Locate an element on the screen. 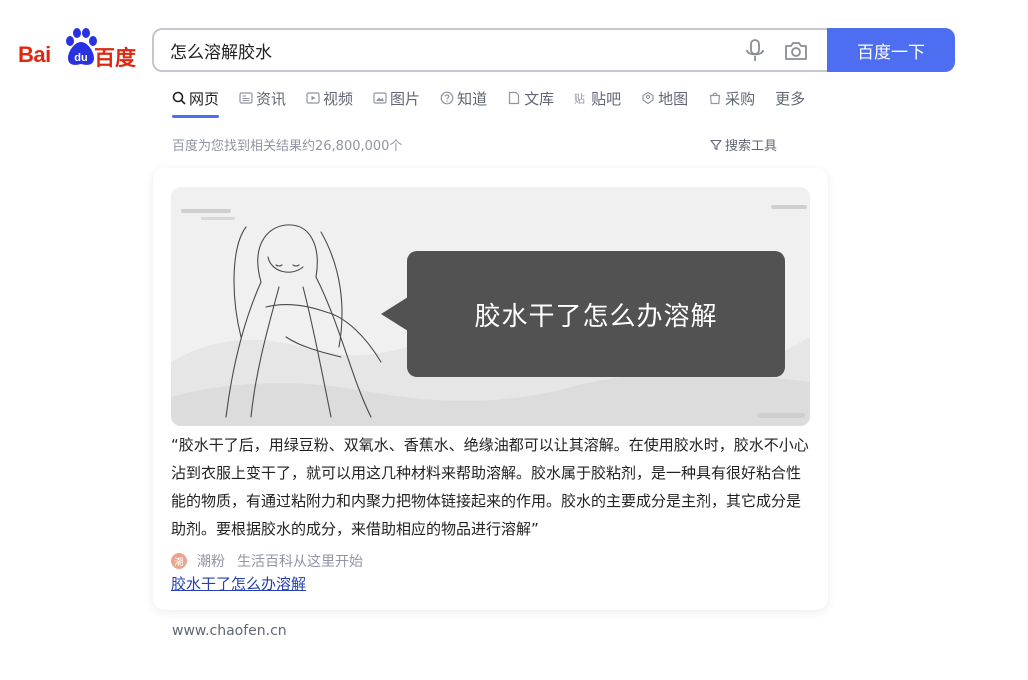 The image size is (1028, 680). tab-label: 文库 is located at coordinates (539, 98).